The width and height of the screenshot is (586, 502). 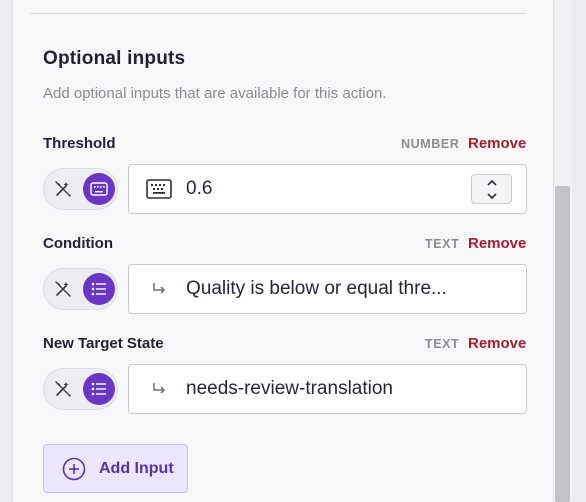 What do you see at coordinates (80, 389) in the screenshot?
I see `new-target-state-mode-toggle` at bounding box center [80, 389].